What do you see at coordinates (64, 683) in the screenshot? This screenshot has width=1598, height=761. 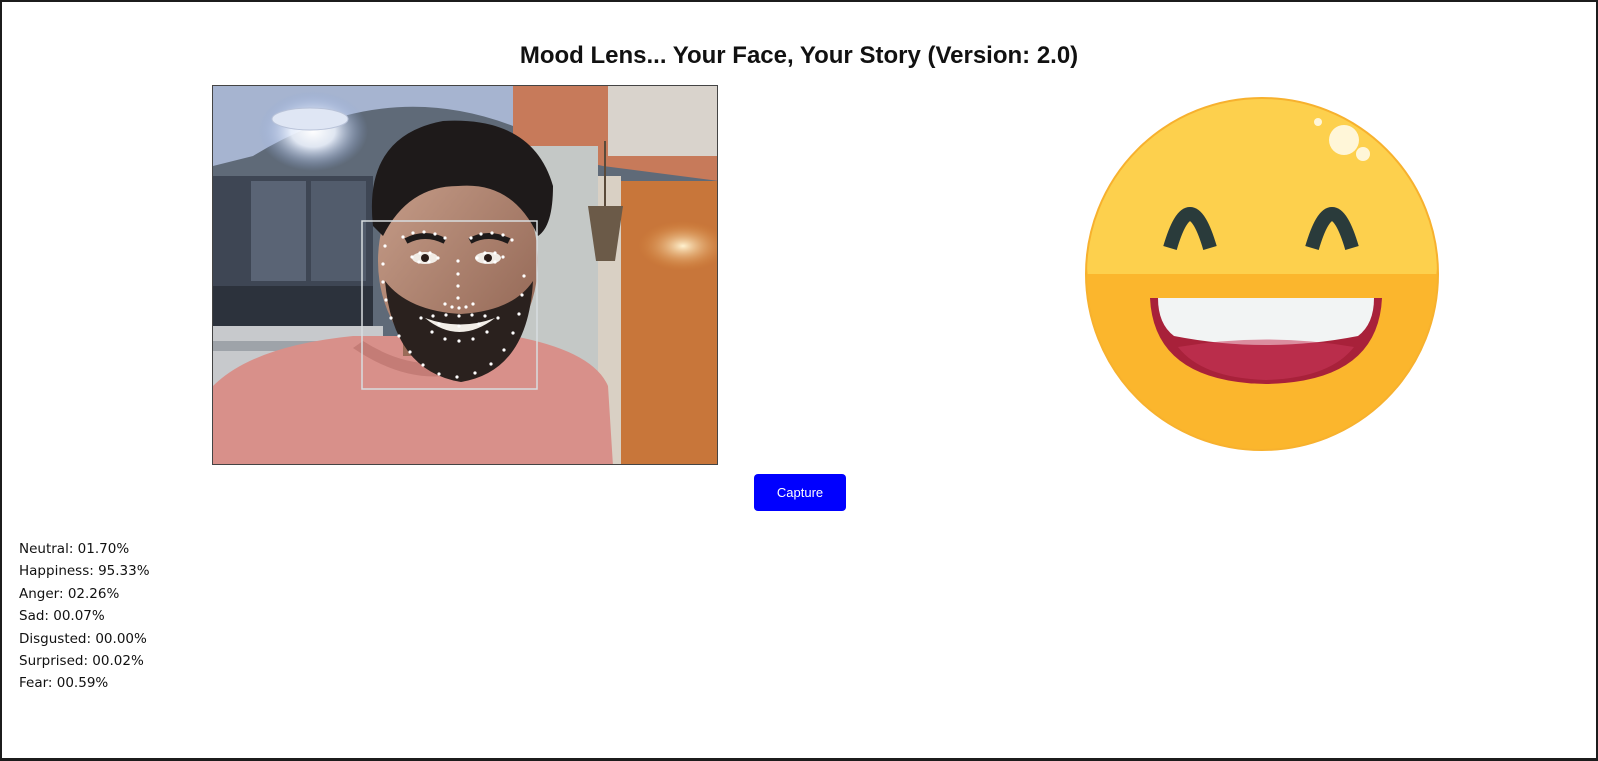 I see `emotion-score-fear: Fear: 00.59%` at bounding box center [64, 683].